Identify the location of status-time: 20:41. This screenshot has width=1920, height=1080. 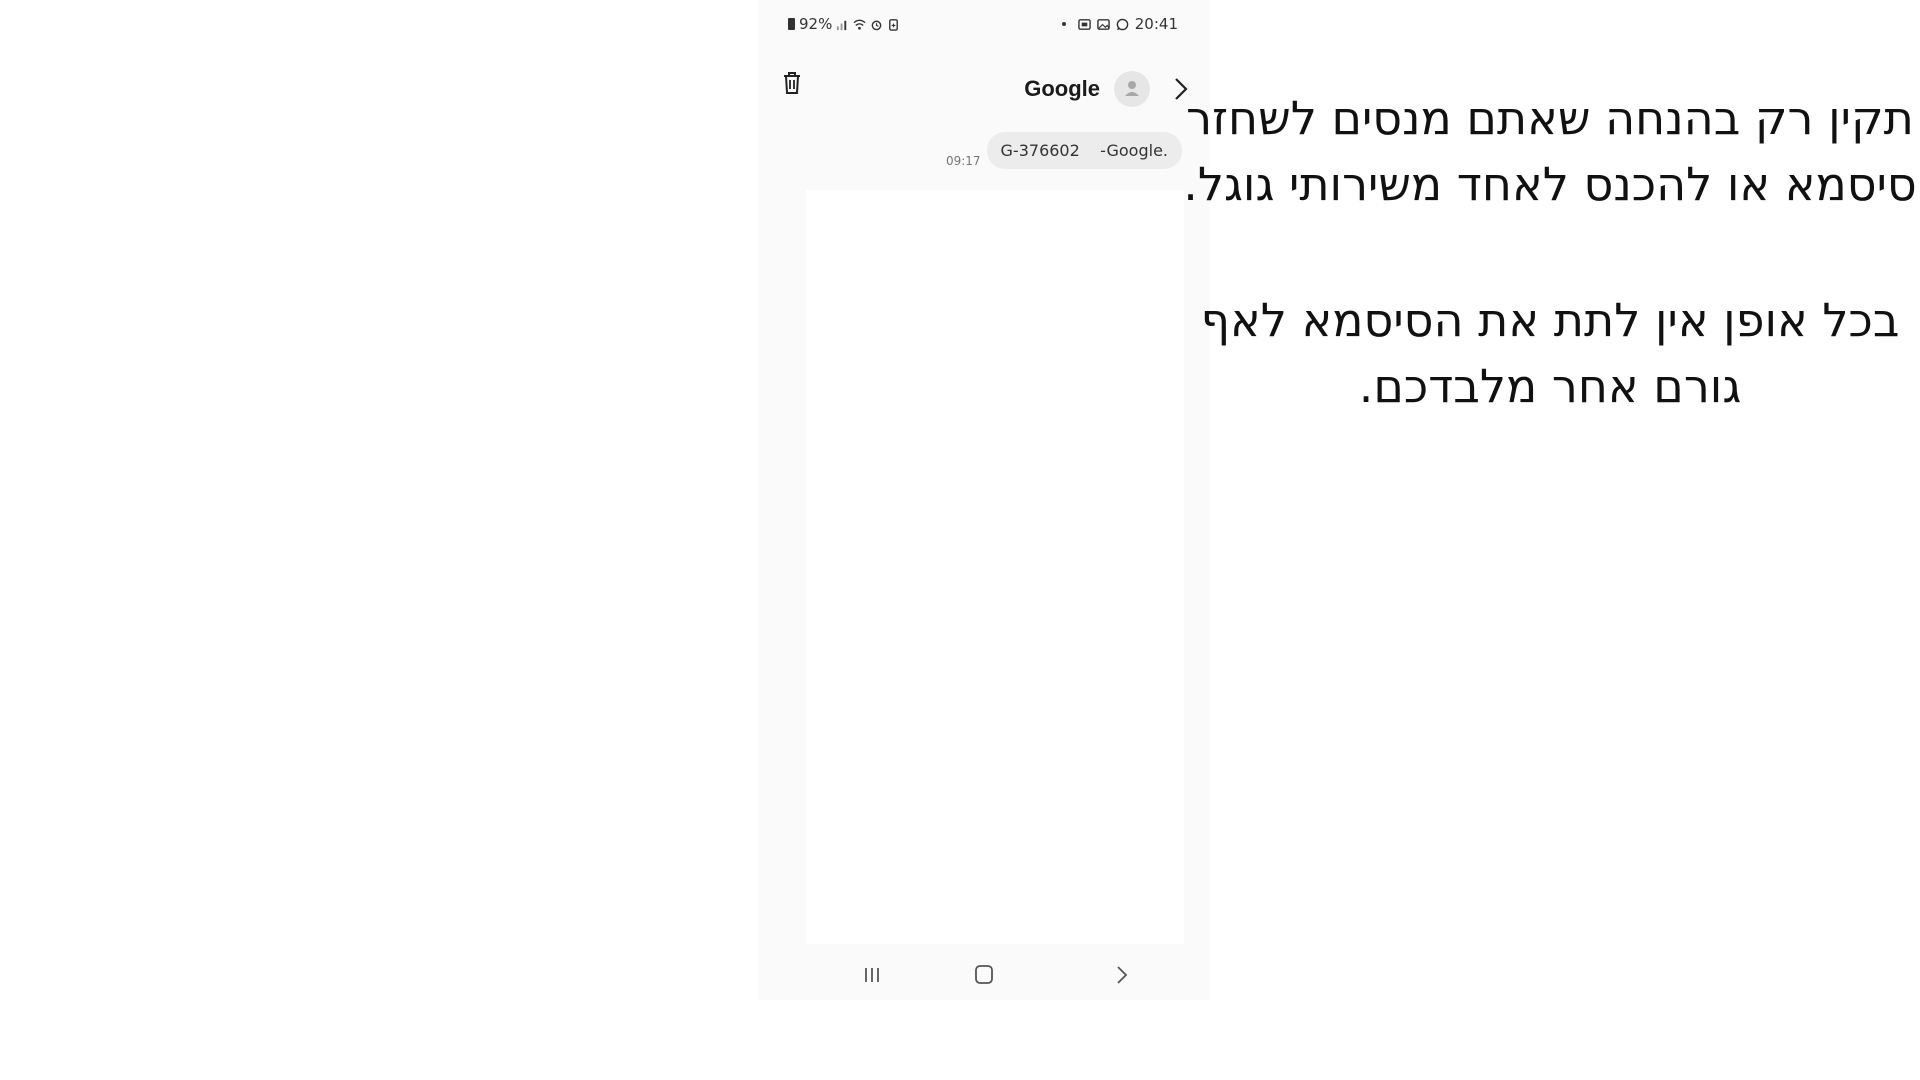
(1156, 24).